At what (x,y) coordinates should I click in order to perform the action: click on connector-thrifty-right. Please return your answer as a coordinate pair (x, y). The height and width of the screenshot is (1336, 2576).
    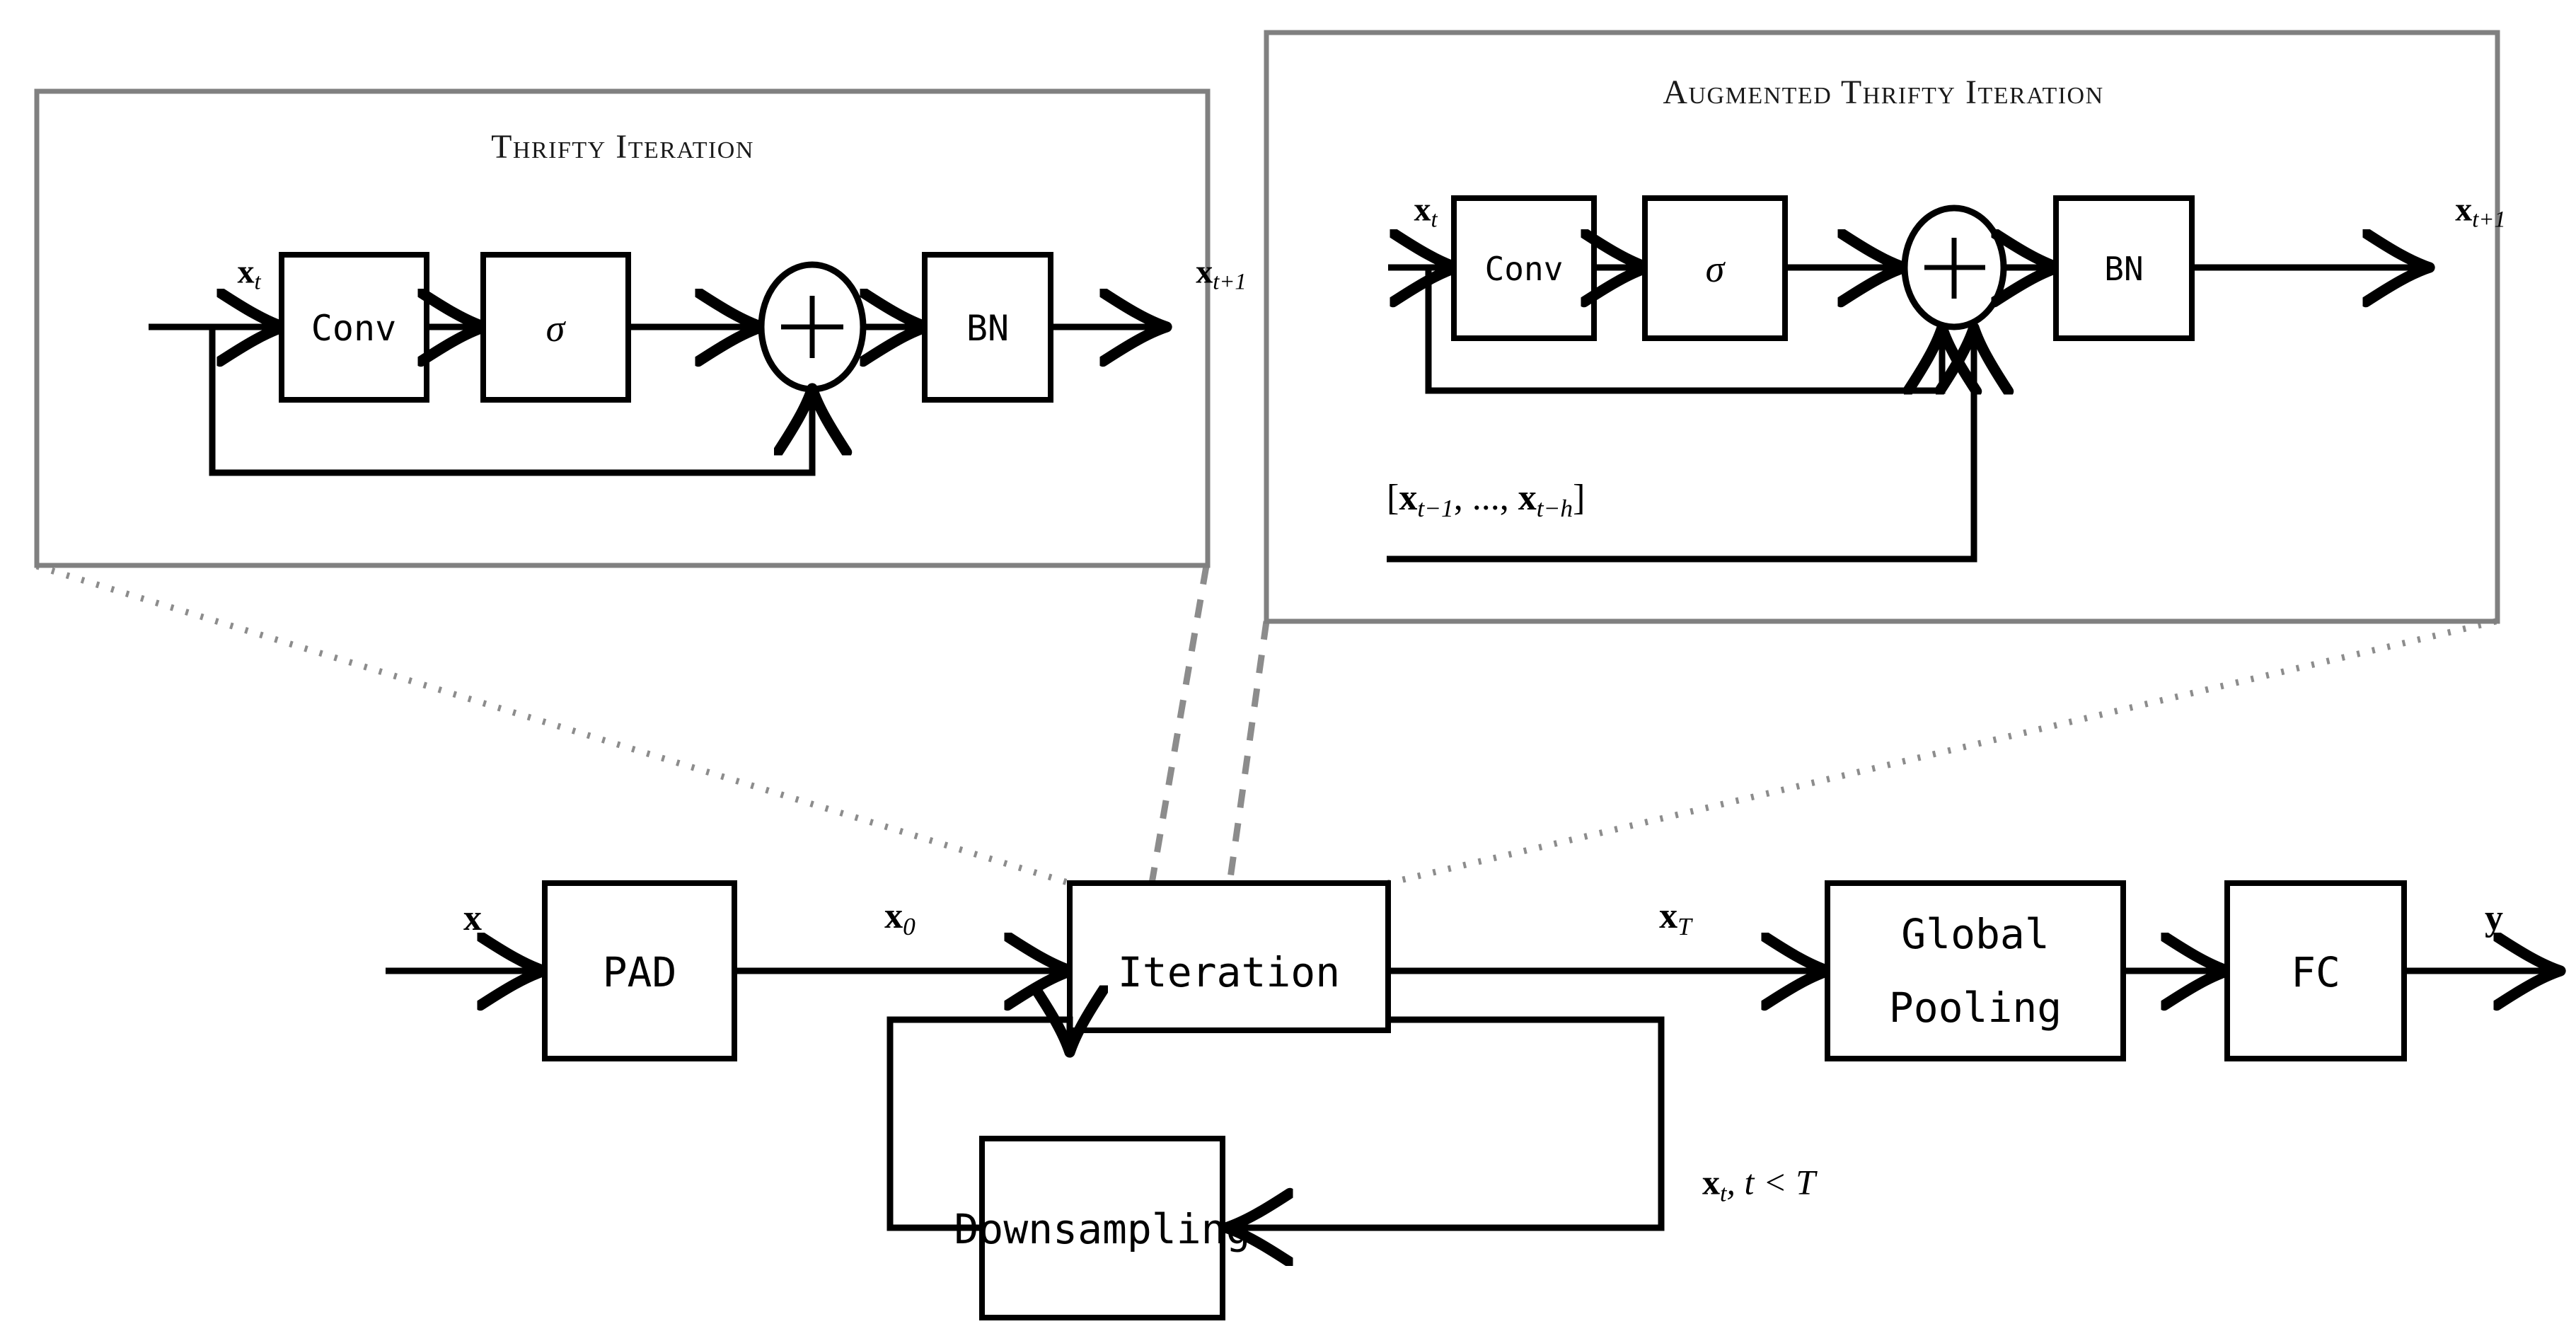
    Looking at the image, I should click on (1179, 724).